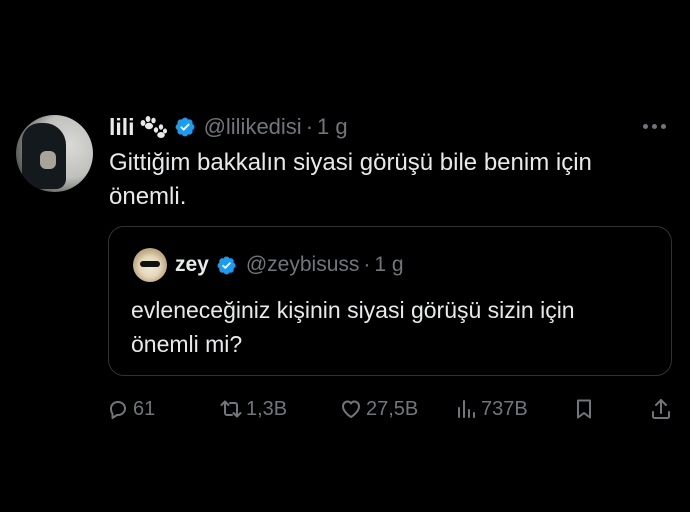 This screenshot has height=512, width=690. I want to click on action-bar: 61 1,3B 27,5B 737B, so click(391, 409).